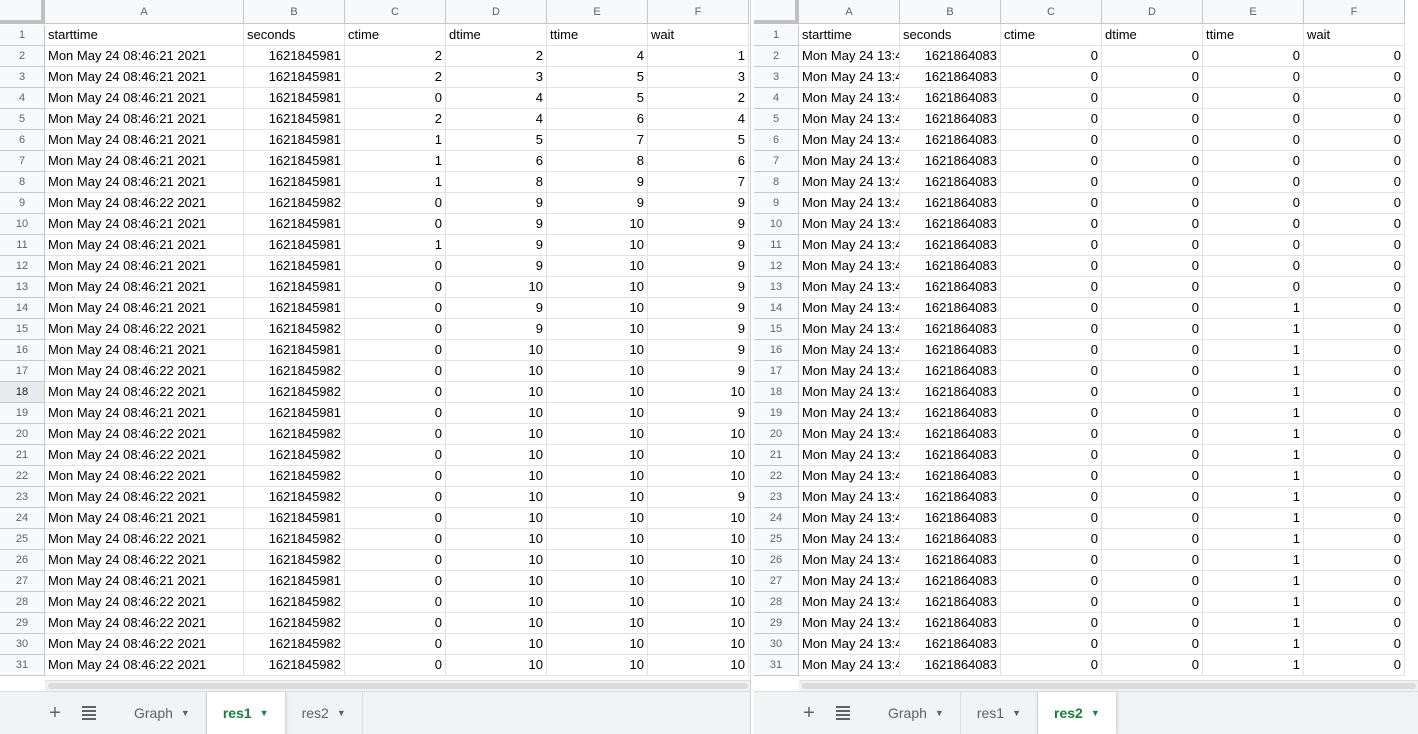 The width and height of the screenshot is (1418, 734). I want to click on header-cell-dtime: dtime, so click(496, 35).